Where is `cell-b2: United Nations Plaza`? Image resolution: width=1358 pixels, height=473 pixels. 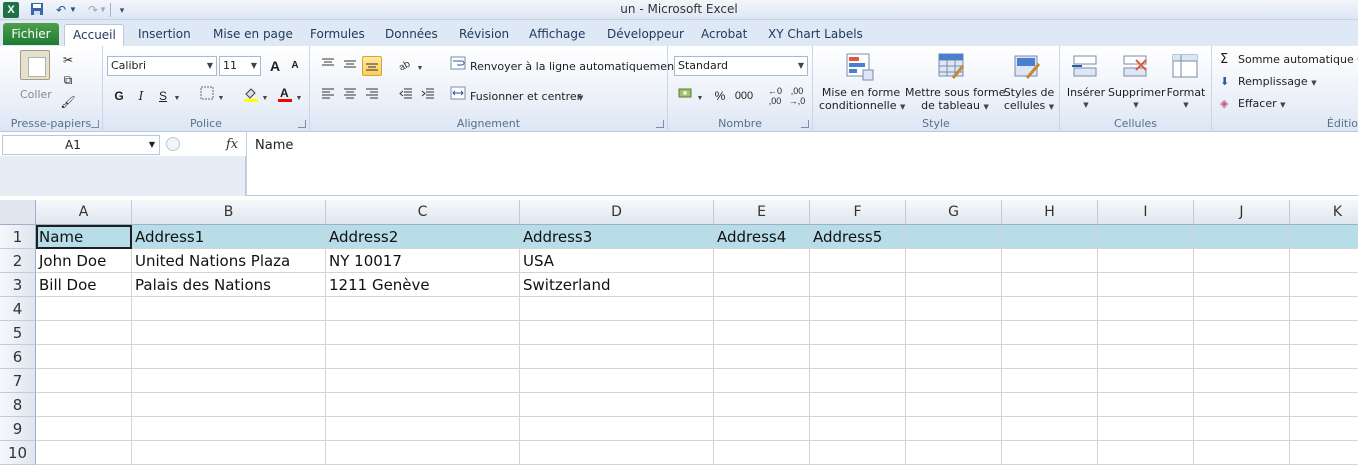 cell-b2: United Nations Plaza is located at coordinates (229, 261).